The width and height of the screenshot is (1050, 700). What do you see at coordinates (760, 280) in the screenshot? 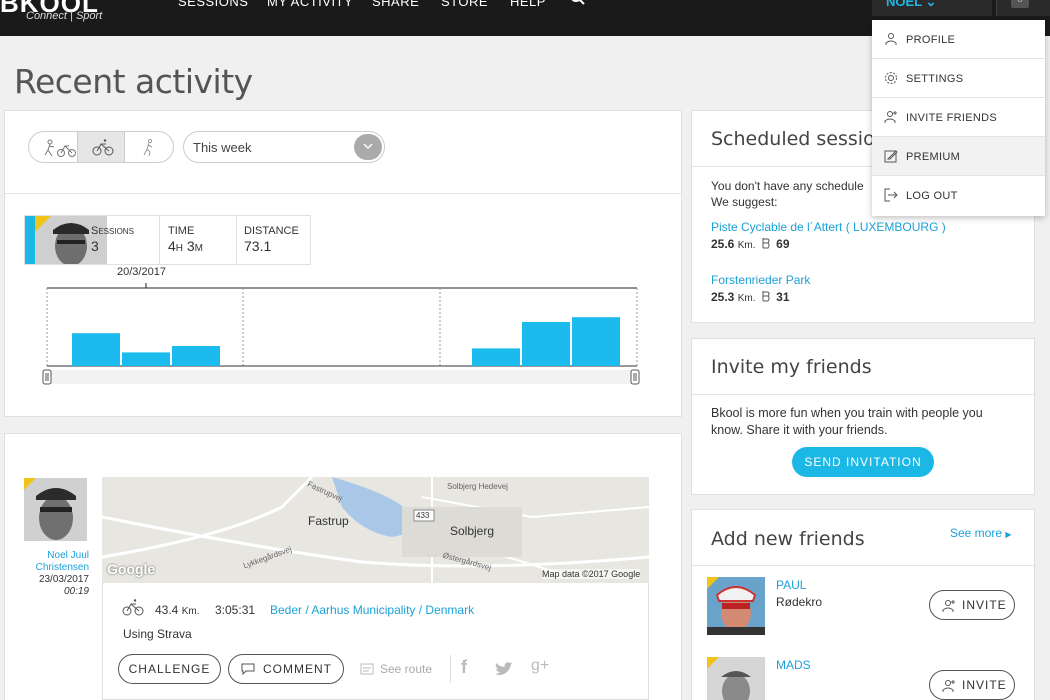
I see `suggested-route-link: Forstenrieder Park` at bounding box center [760, 280].